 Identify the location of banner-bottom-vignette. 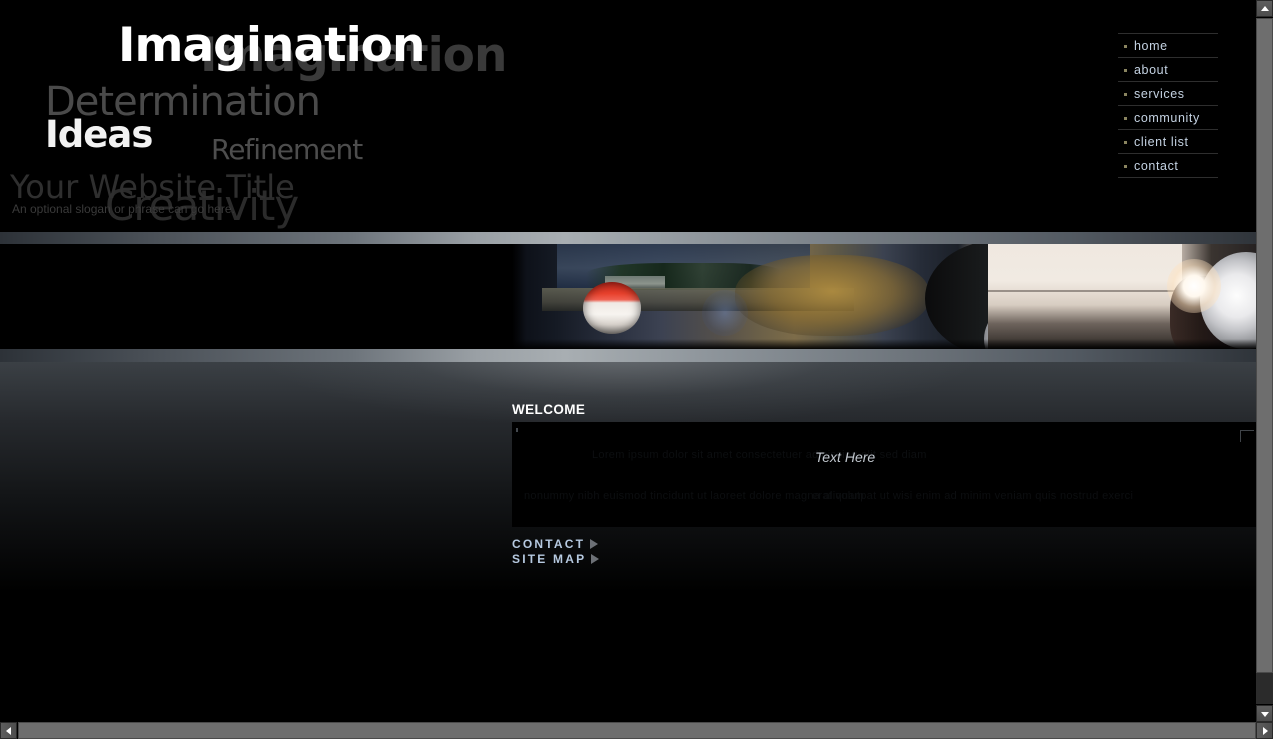
(884, 344).